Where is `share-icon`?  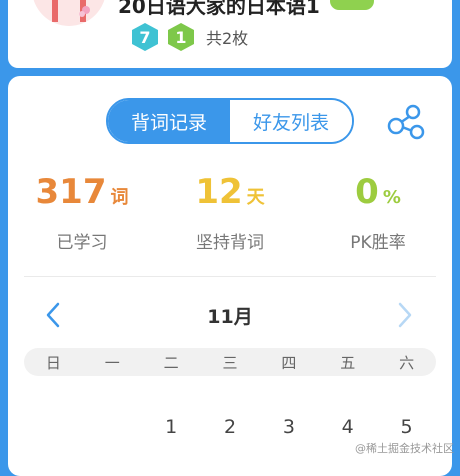
share-icon is located at coordinates (406, 122).